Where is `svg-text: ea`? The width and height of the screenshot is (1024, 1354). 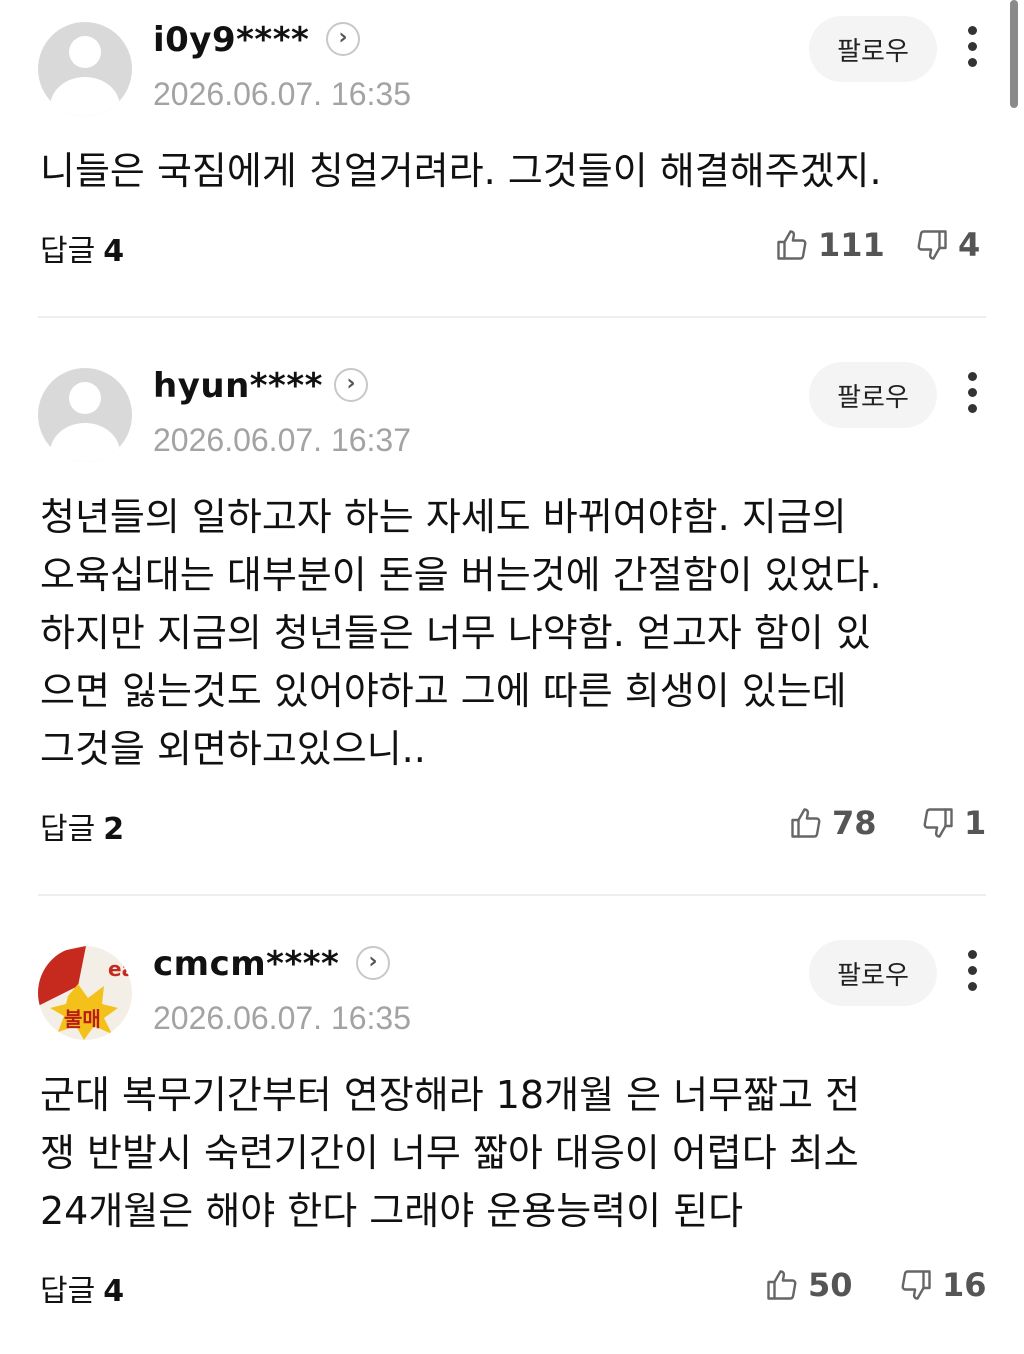
svg-text: ea is located at coordinates (120, 969).